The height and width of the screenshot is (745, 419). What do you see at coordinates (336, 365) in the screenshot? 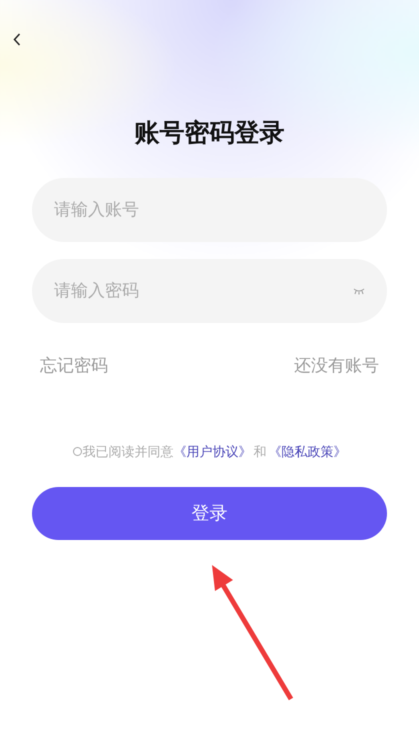
I see `register-link: 还没有账号` at bounding box center [336, 365].